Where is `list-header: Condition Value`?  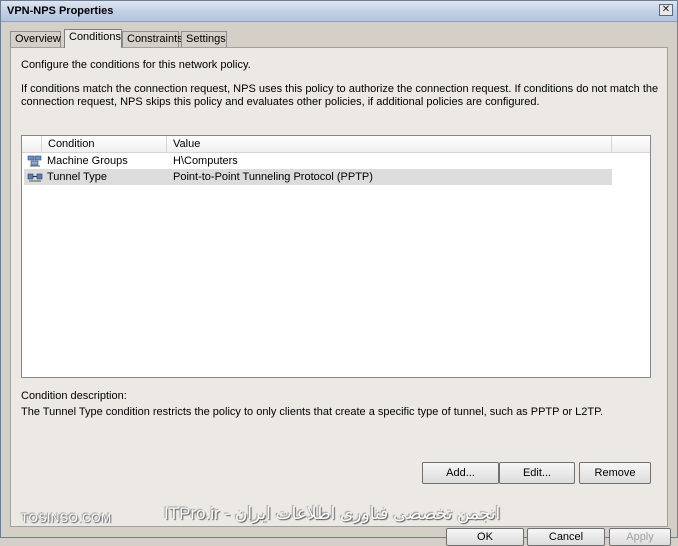 list-header: Condition Value is located at coordinates (336, 144).